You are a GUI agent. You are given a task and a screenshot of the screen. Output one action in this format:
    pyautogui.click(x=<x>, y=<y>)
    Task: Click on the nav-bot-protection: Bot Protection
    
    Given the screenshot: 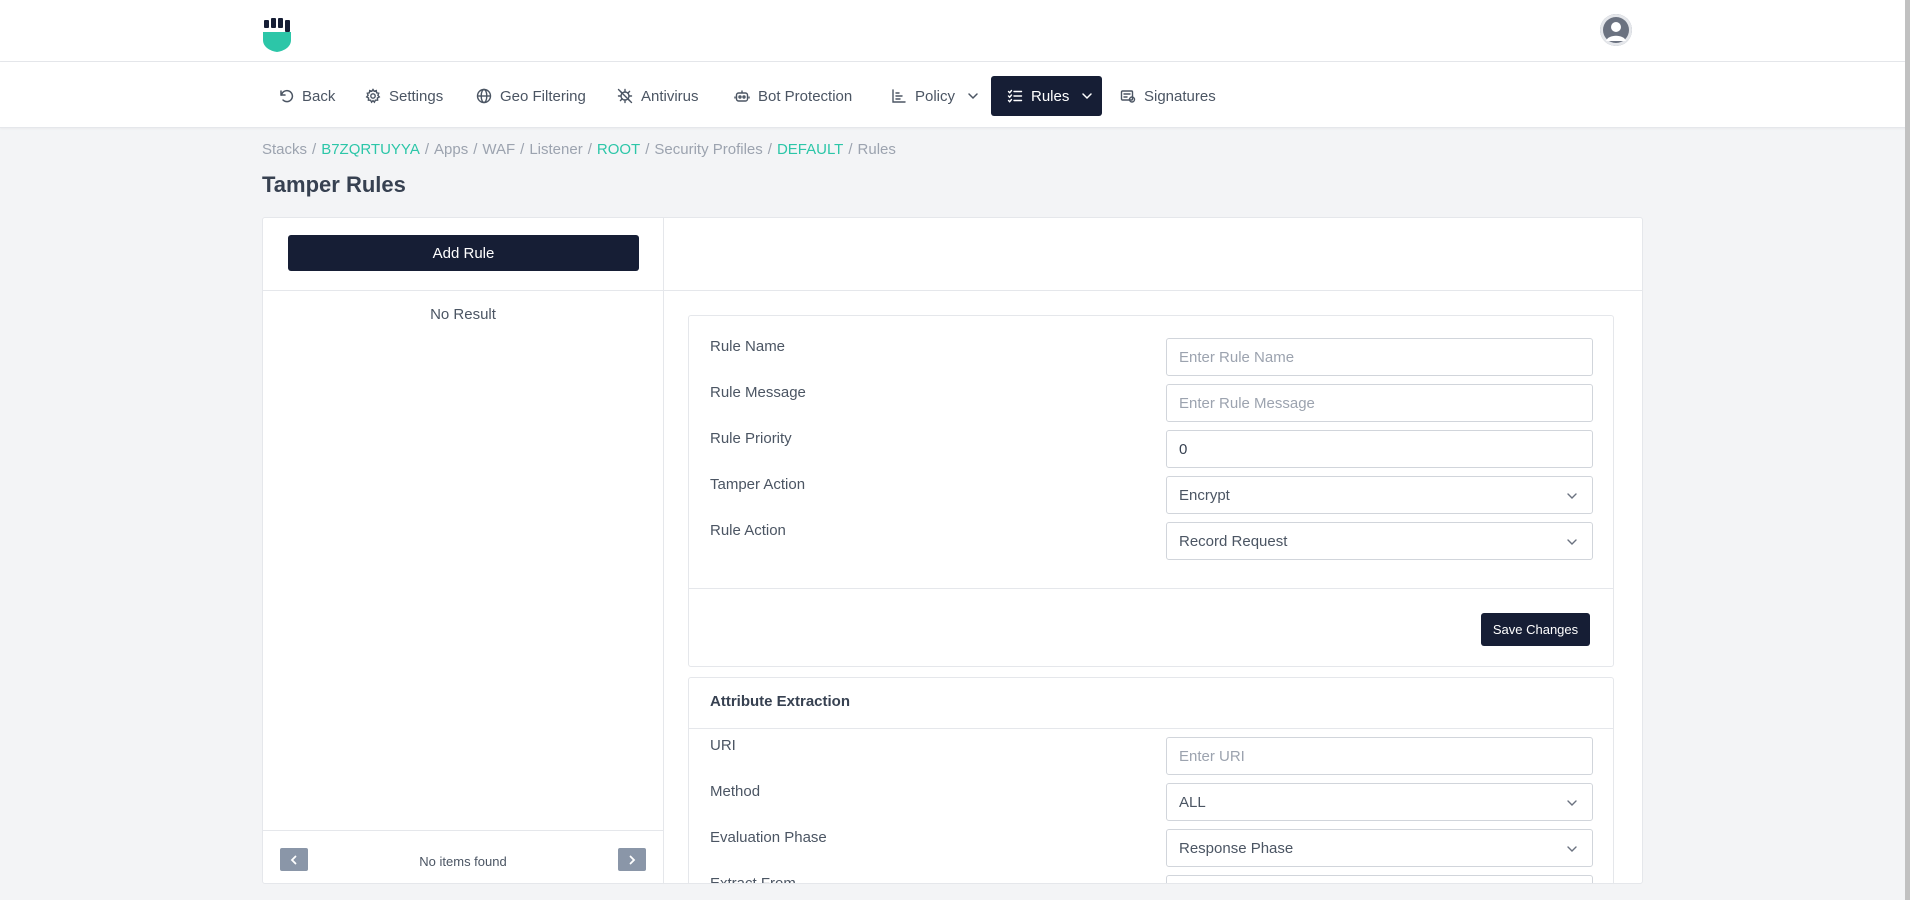 What is the action you would take?
    pyautogui.click(x=793, y=96)
    